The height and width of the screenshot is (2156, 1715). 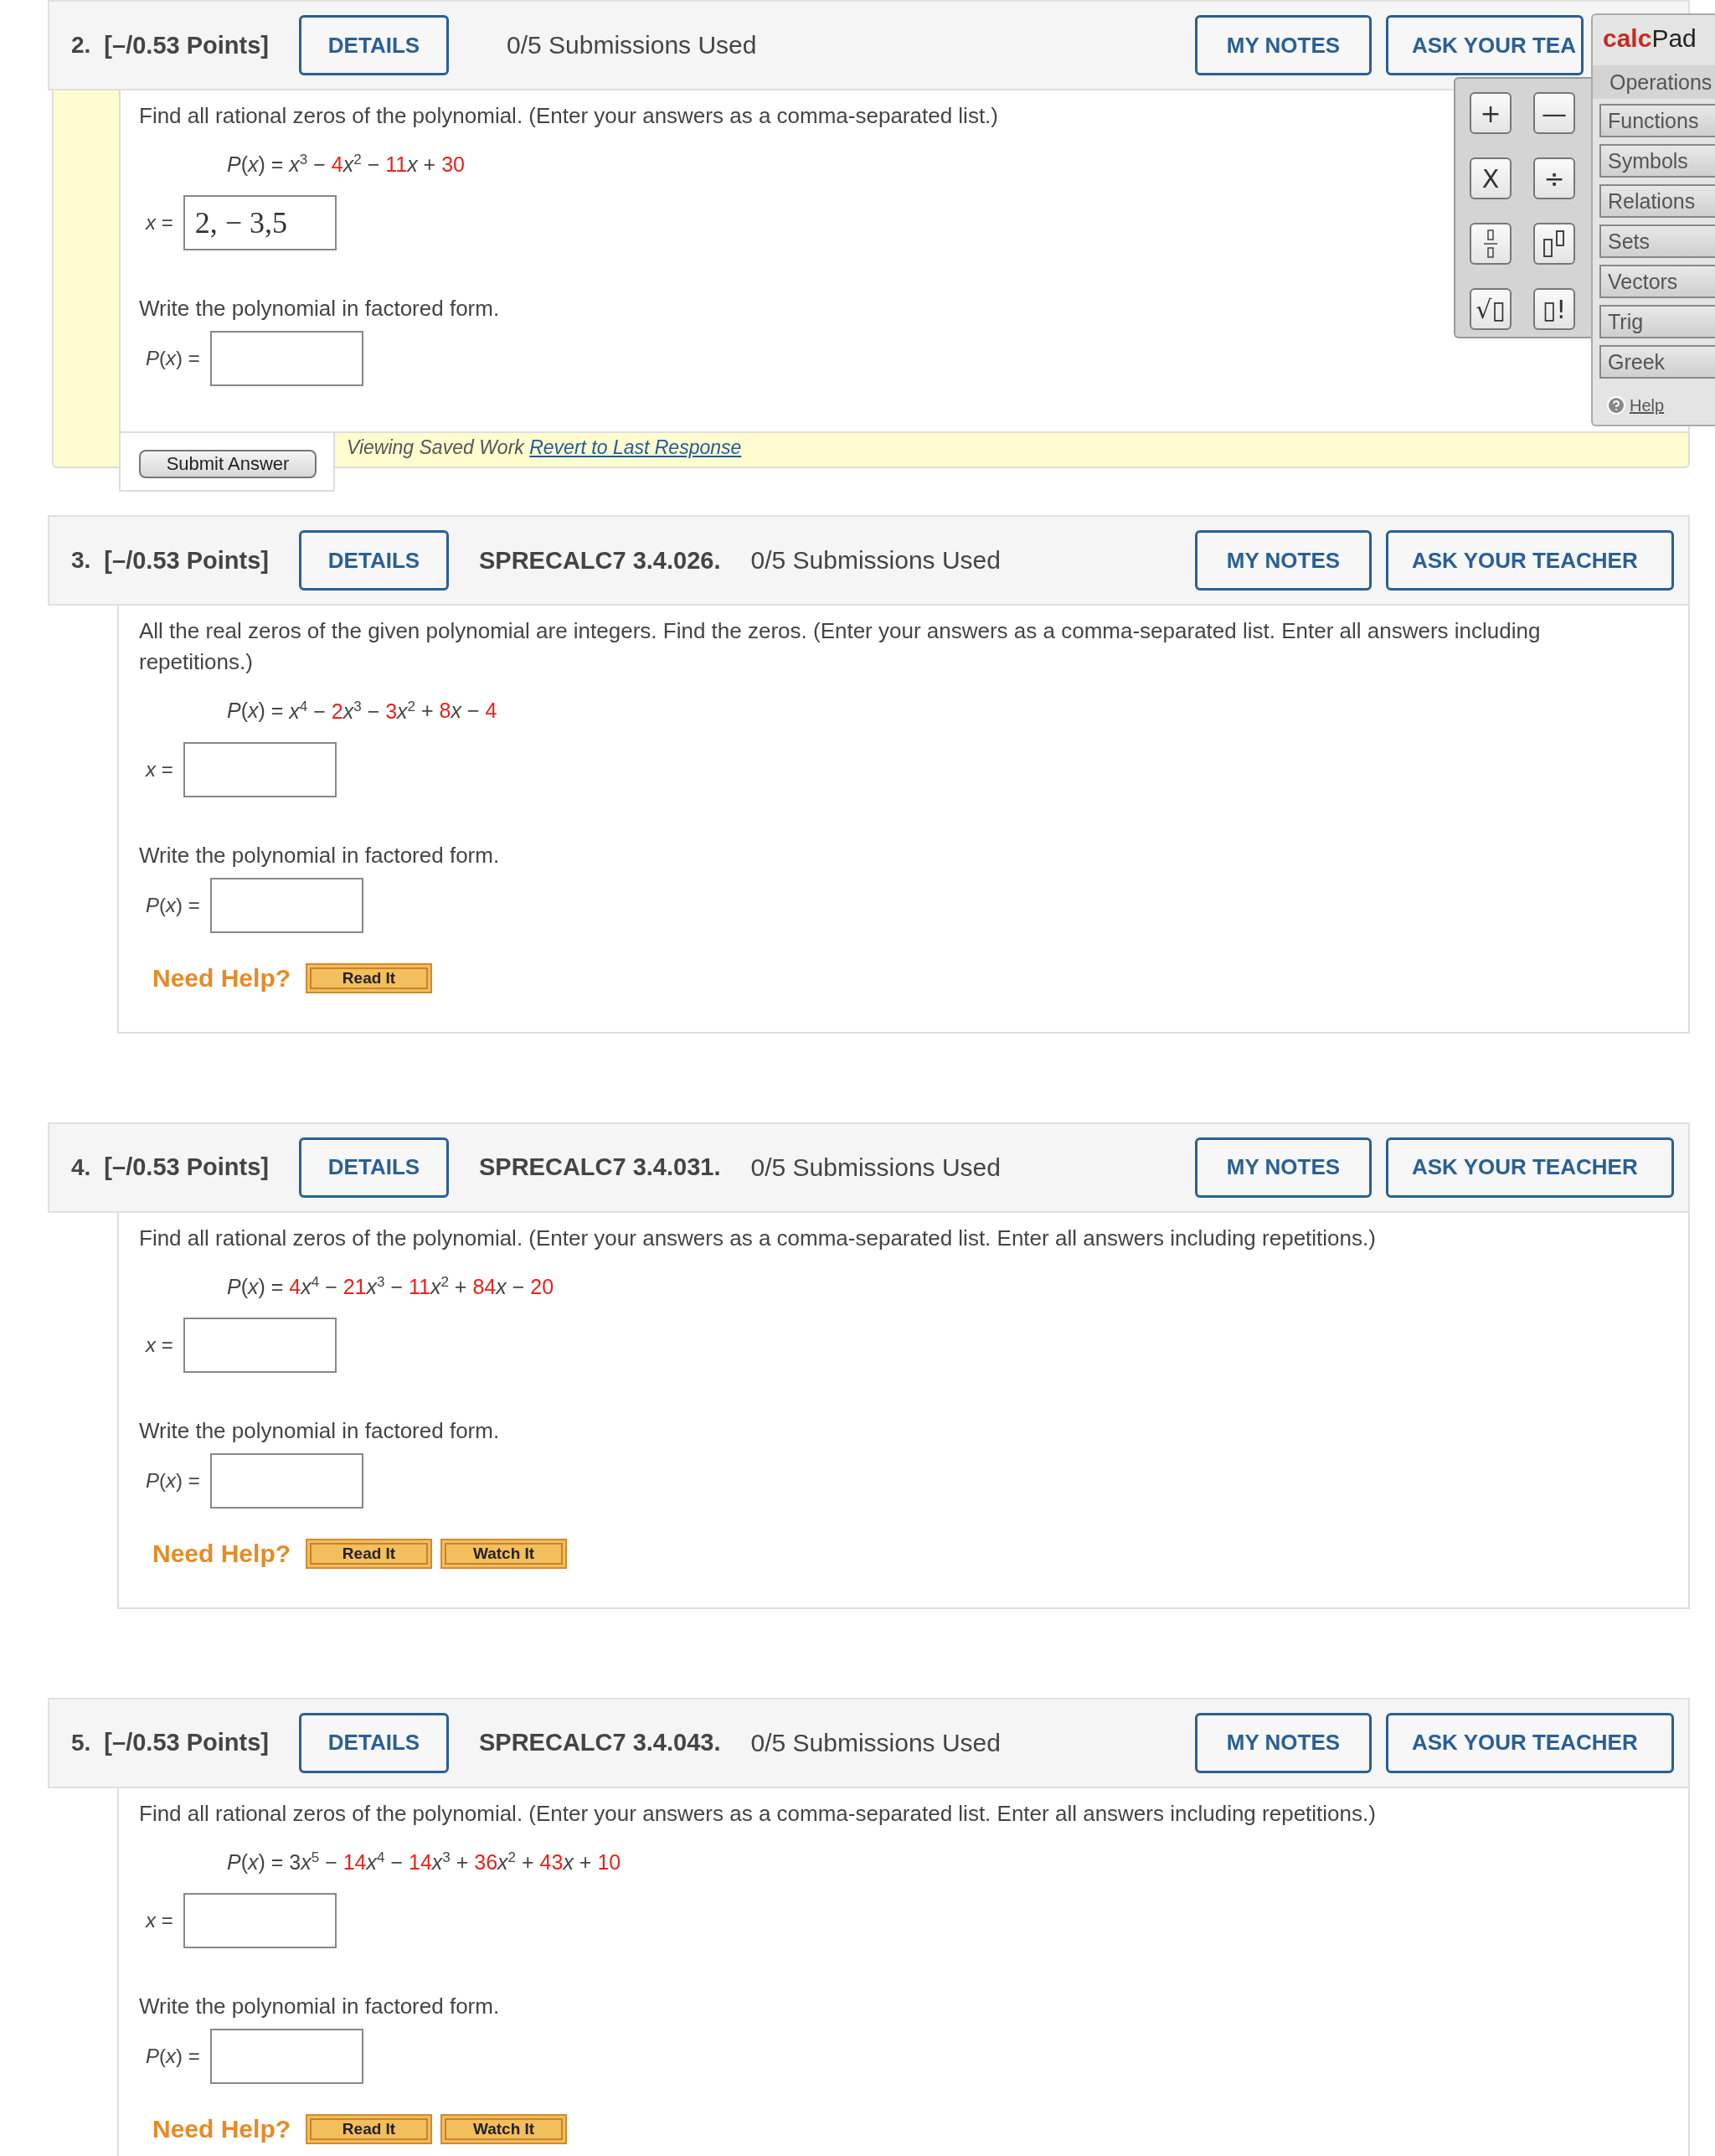 I want to click on calc-key: ▯!, so click(x=1554, y=309).